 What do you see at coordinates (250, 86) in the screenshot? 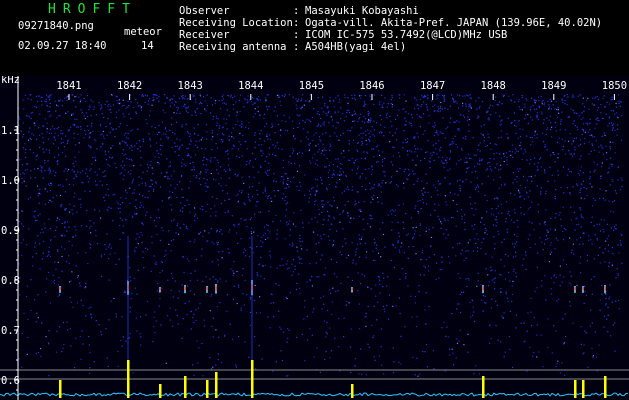
I see `time-tick-label: 1844` at bounding box center [250, 86].